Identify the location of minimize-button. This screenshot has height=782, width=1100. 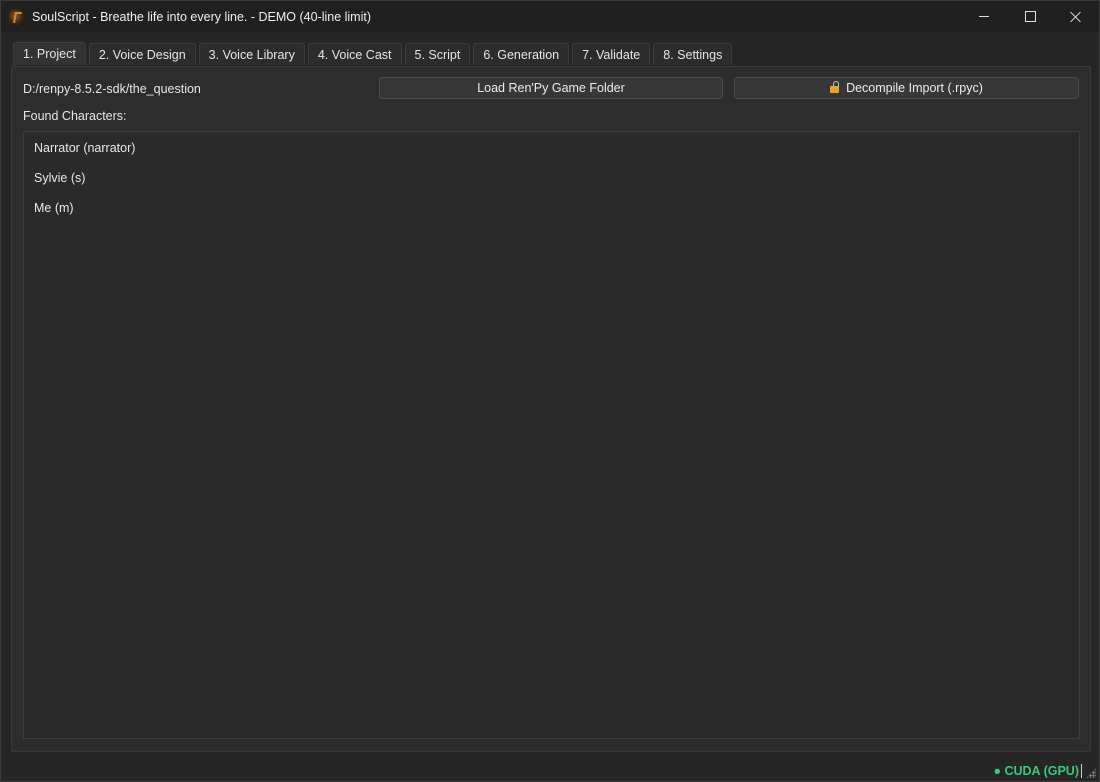
(984, 16).